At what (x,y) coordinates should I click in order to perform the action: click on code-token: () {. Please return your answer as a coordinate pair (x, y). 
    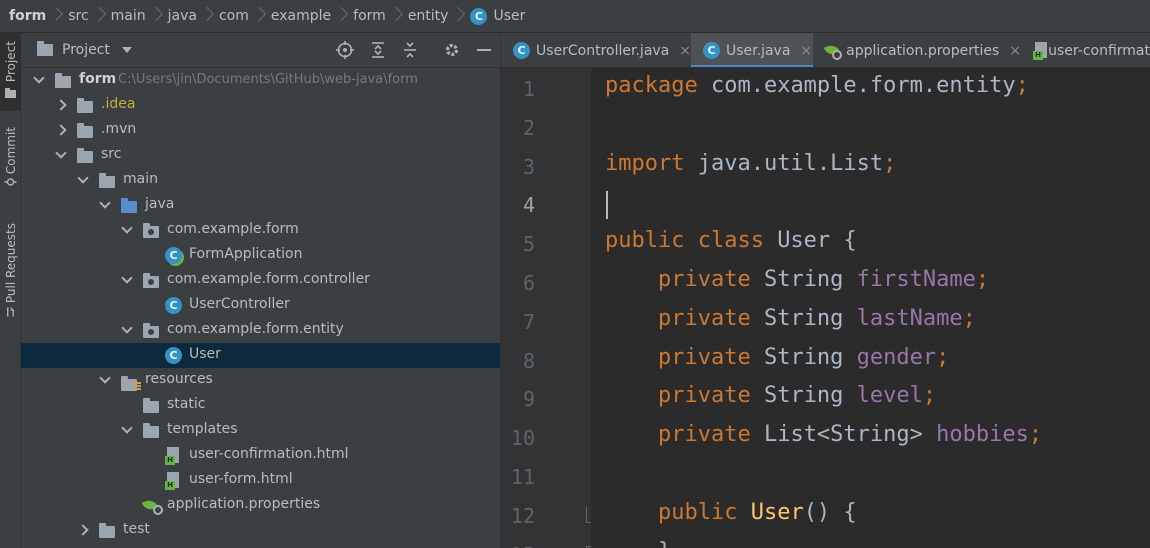
    Looking at the image, I should click on (830, 512).